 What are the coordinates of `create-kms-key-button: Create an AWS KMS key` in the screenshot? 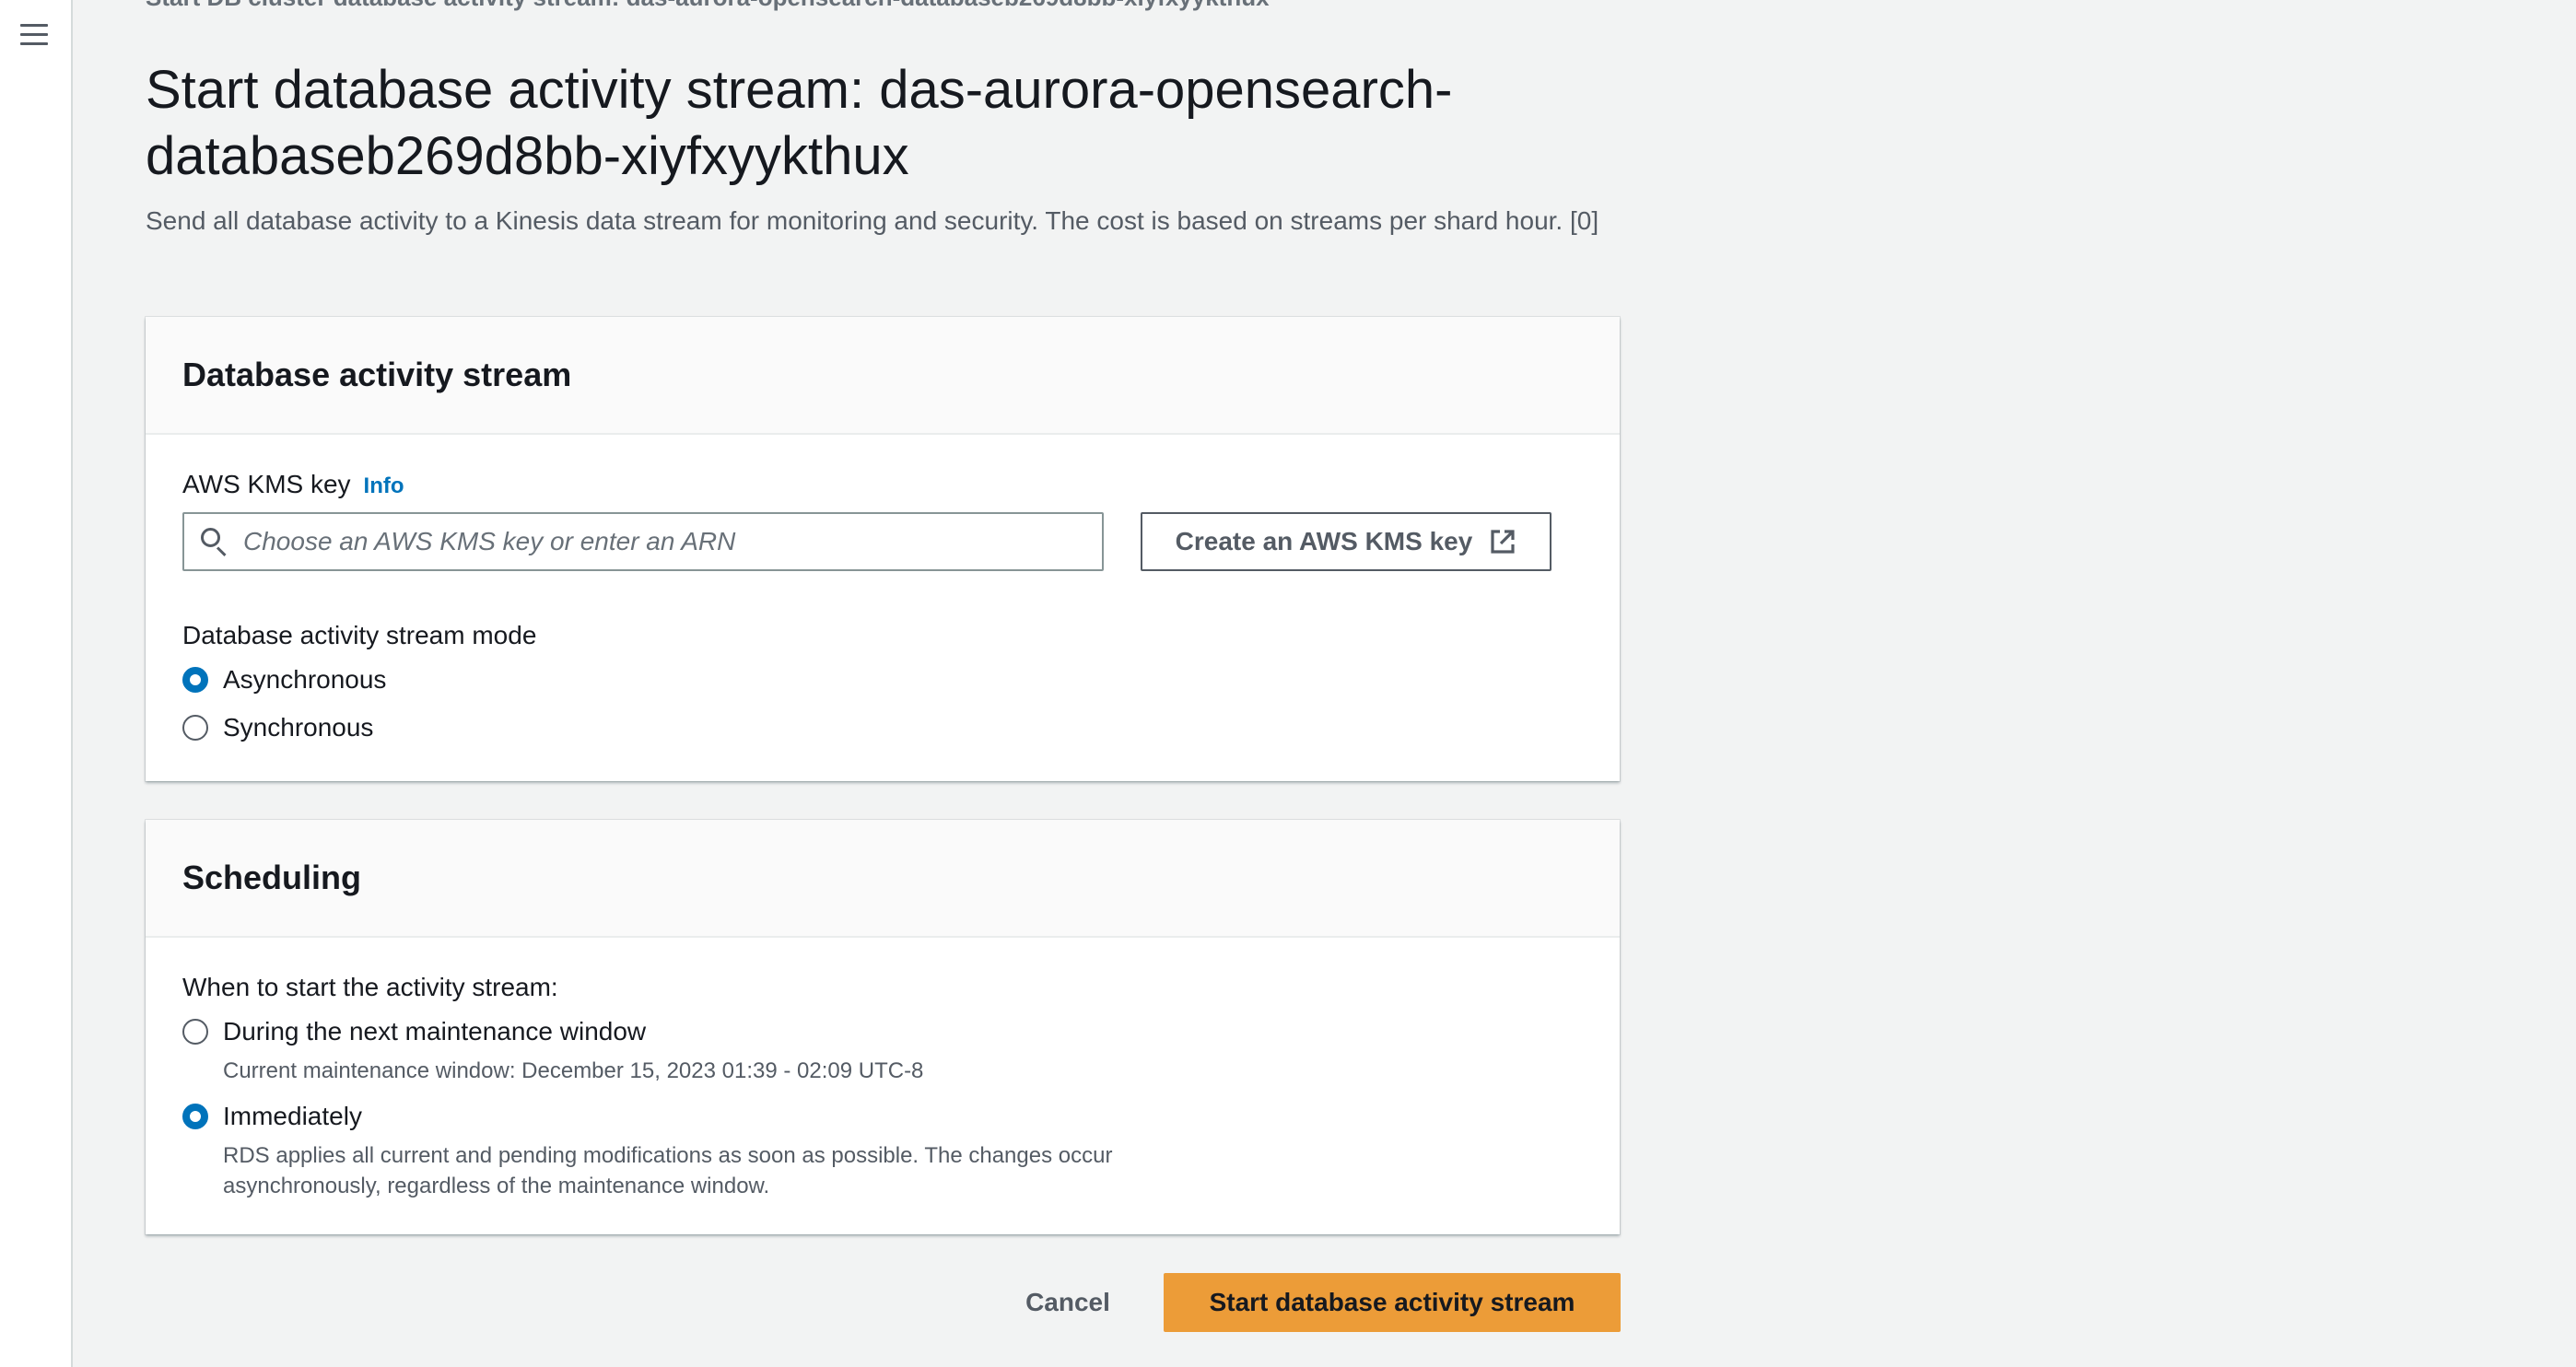 It's located at (1346, 541).